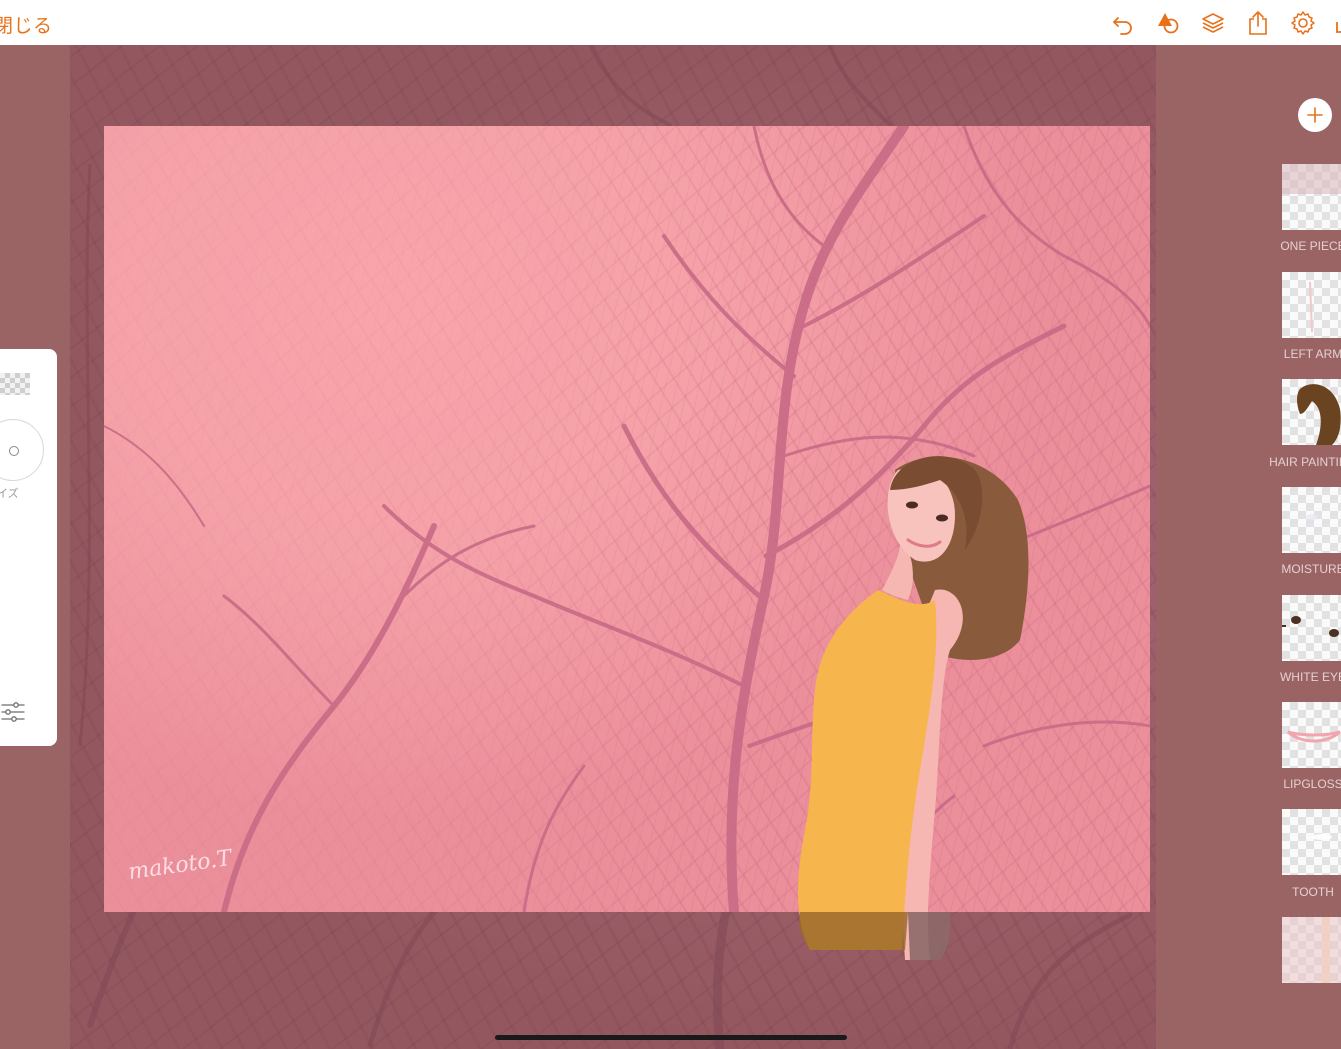 The width and height of the screenshot is (1341, 1049). I want to click on brush-size-indicator, so click(14, 451).